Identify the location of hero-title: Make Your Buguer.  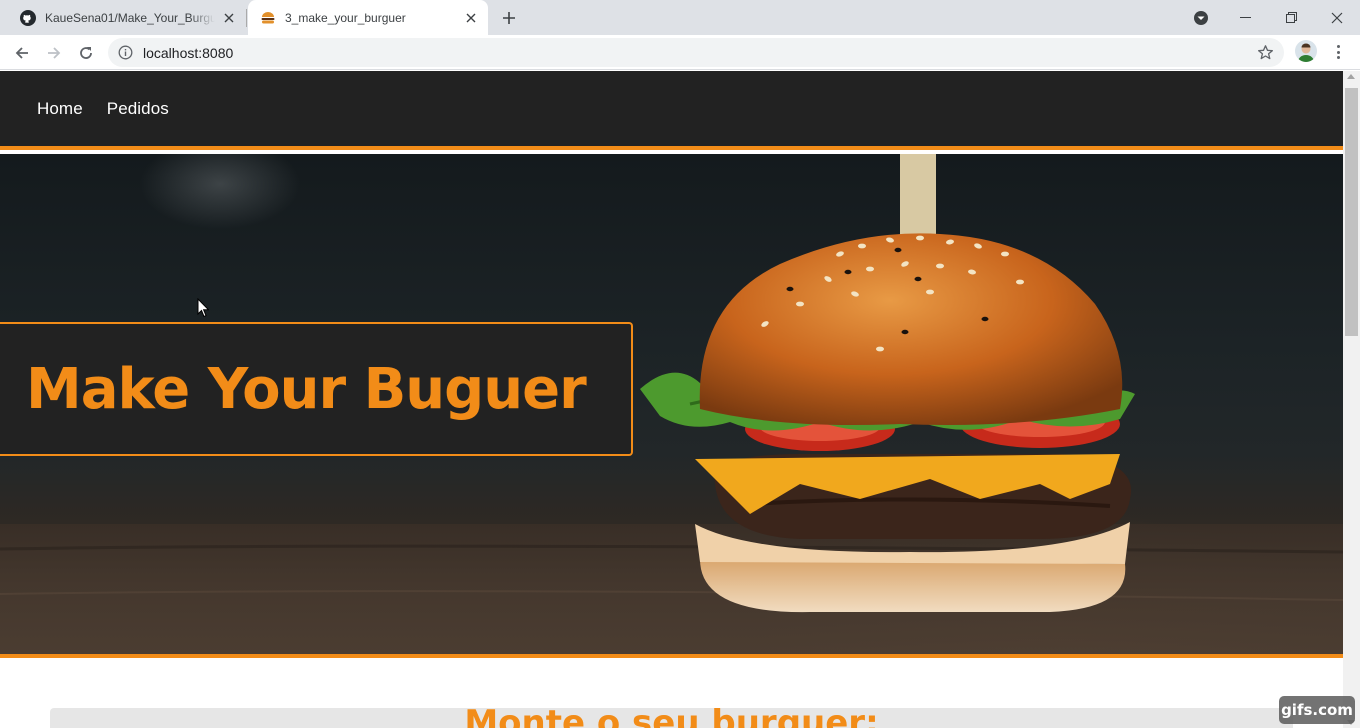
(306, 389).